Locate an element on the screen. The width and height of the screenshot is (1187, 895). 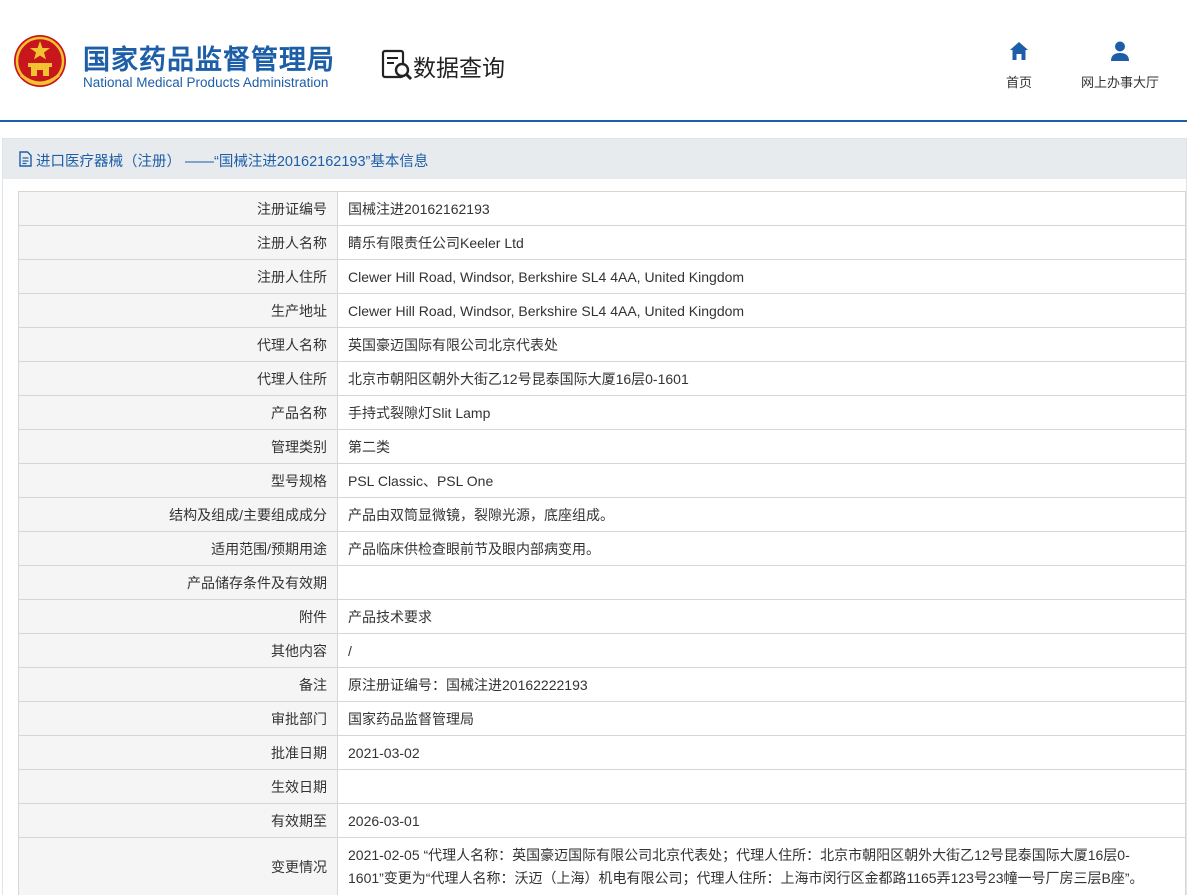
panel-title-bar: 进口医疗器械（注册） ——“国械注进20162162193”基本信息 is located at coordinates (594, 159).